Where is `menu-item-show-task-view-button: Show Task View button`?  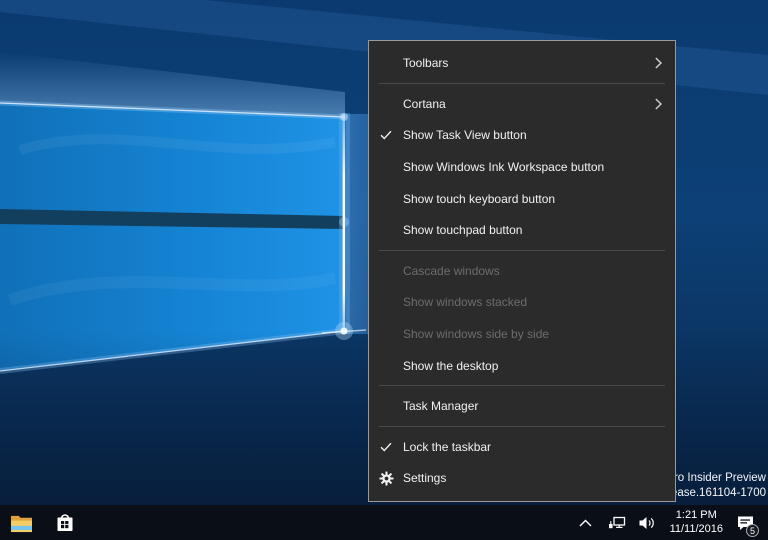 menu-item-show-task-view-button: Show Task View button is located at coordinates (522, 136).